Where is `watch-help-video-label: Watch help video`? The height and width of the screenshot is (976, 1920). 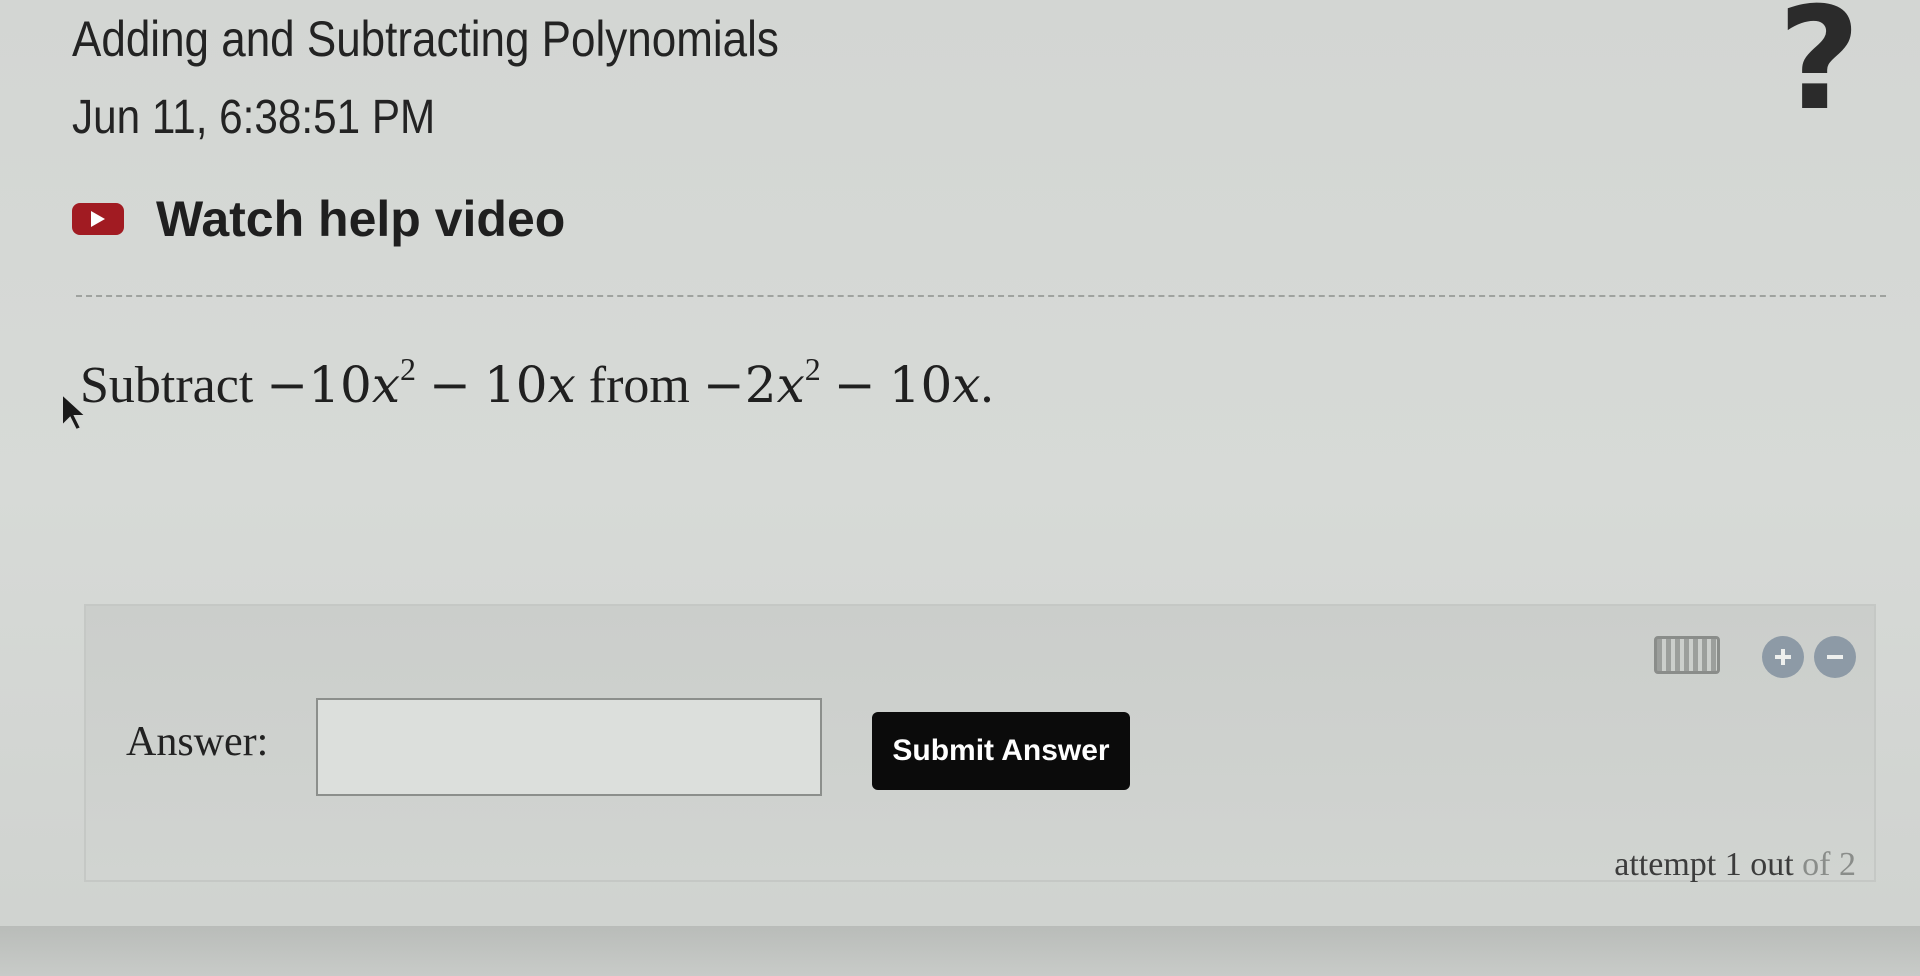 watch-help-video-label: Watch help video is located at coordinates (361, 219).